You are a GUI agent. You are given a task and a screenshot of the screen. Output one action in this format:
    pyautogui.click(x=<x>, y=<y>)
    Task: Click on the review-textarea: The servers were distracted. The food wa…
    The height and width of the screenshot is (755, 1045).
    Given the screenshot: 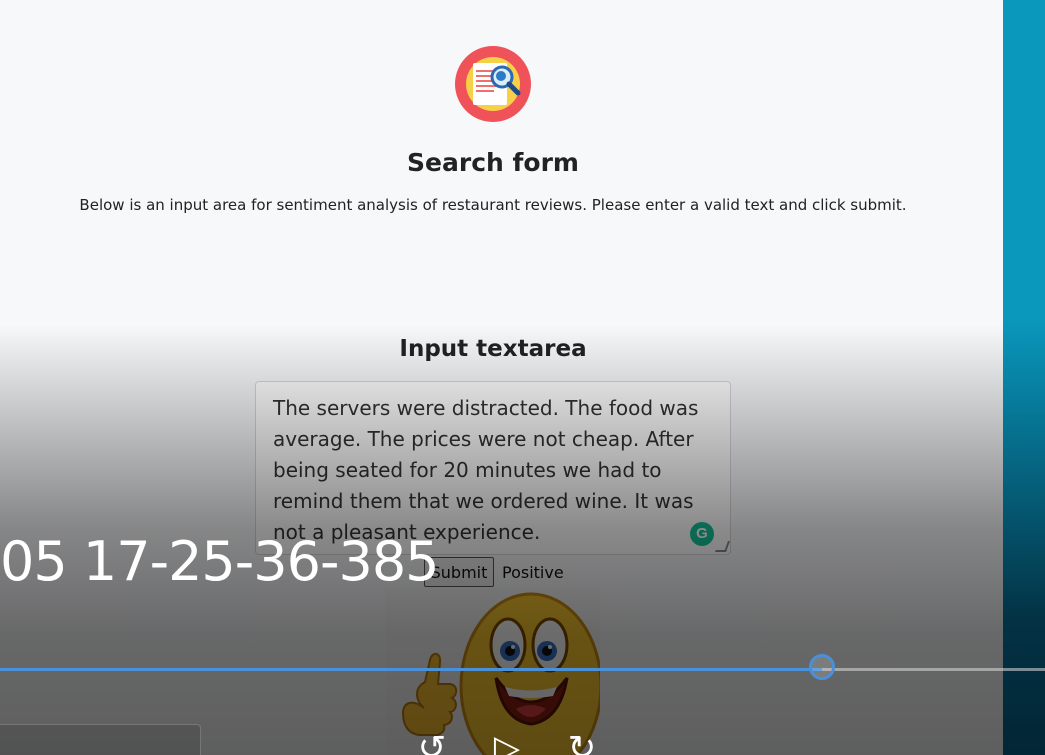 What is the action you would take?
    pyautogui.click(x=493, y=468)
    